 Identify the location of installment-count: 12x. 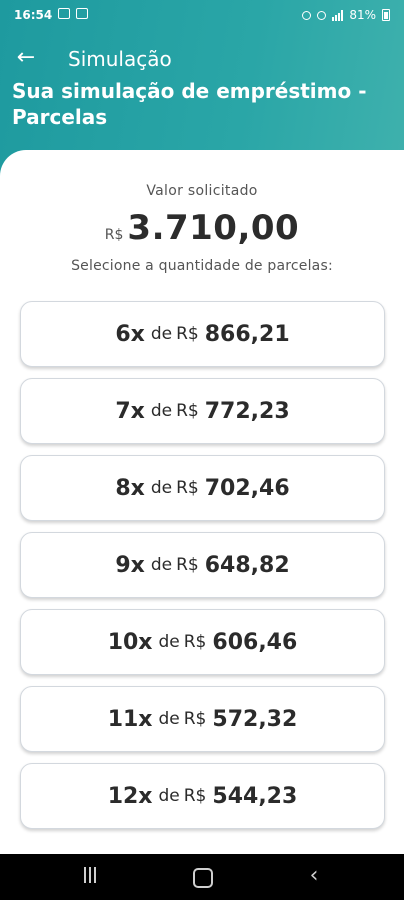
(130, 796).